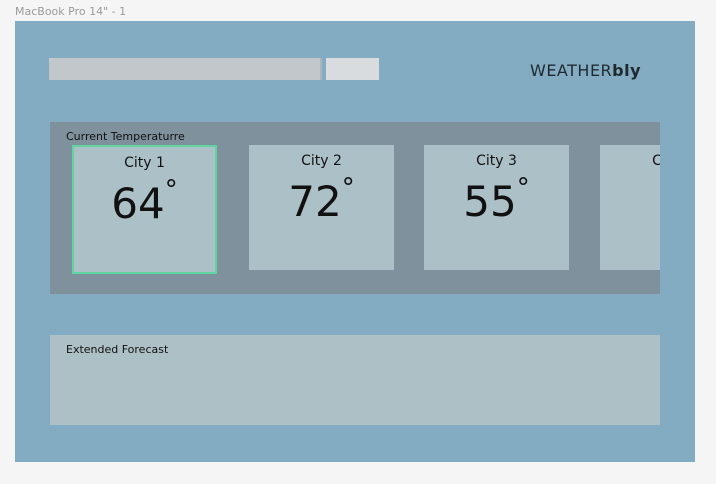 This screenshot has width=716, height=484. What do you see at coordinates (496, 161) in the screenshot?
I see `city-name: City 3` at bounding box center [496, 161].